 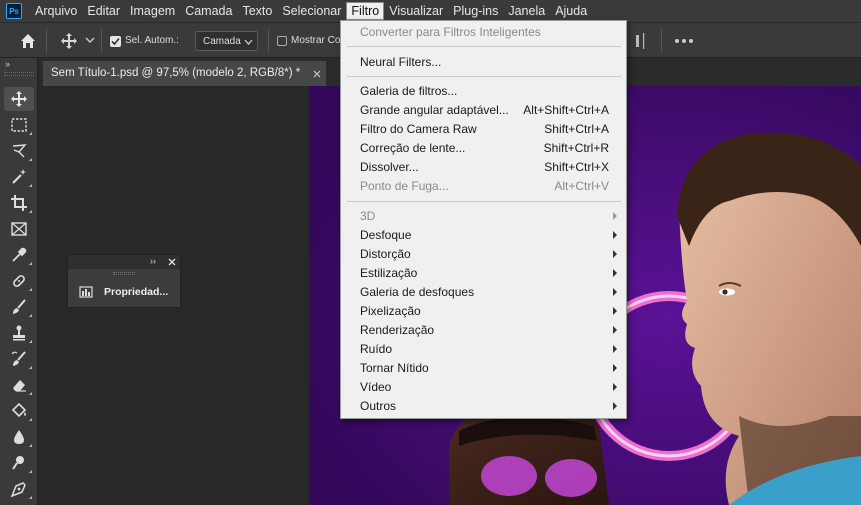 What do you see at coordinates (483, 292) in the screenshot?
I see `menu-item-galeria-de-desfoques: Galeria de desfoques` at bounding box center [483, 292].